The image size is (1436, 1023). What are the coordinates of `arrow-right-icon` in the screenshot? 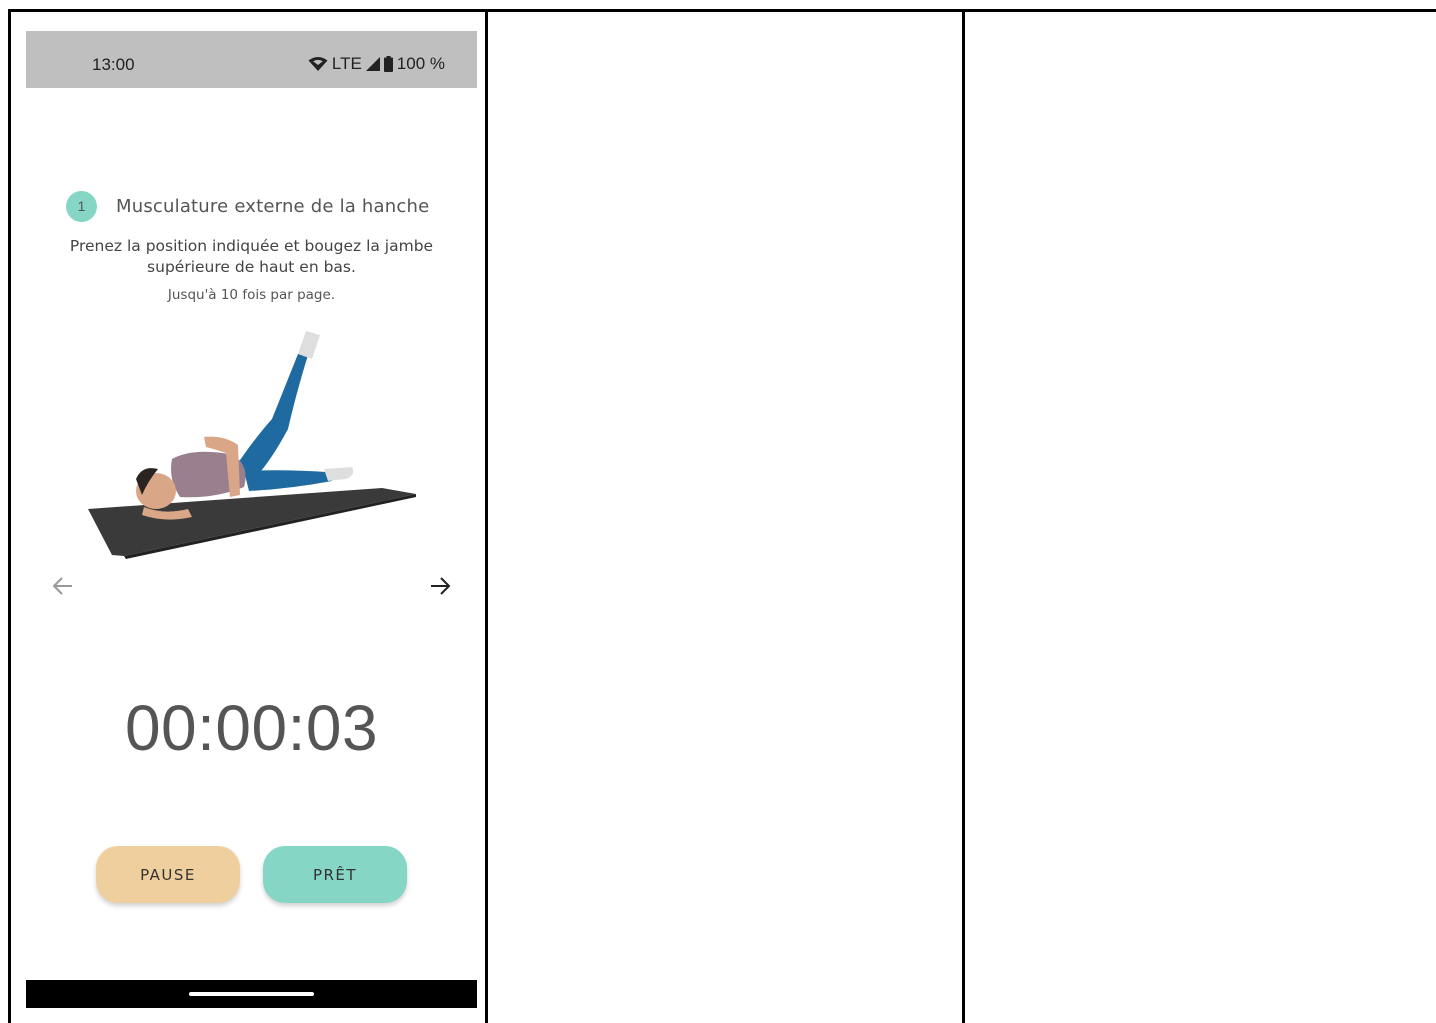 It's located at (441, 586).